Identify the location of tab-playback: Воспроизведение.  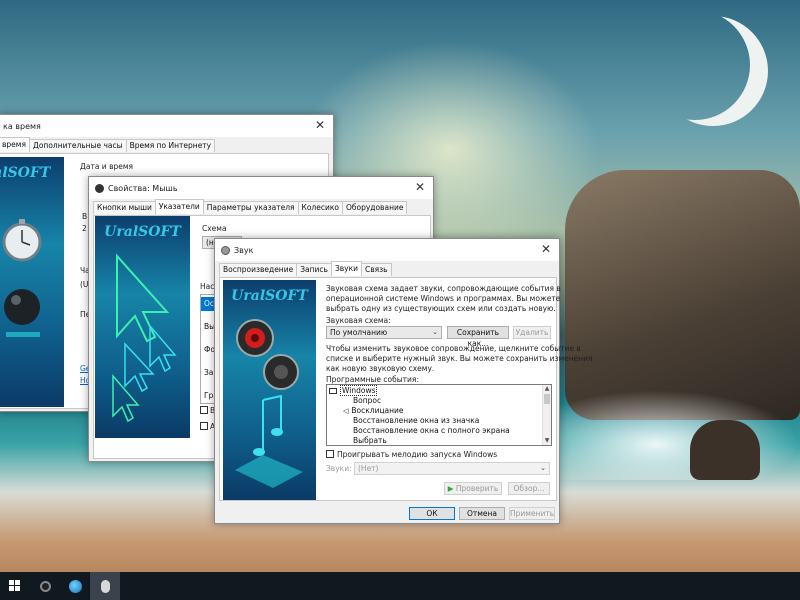
(258, 269).